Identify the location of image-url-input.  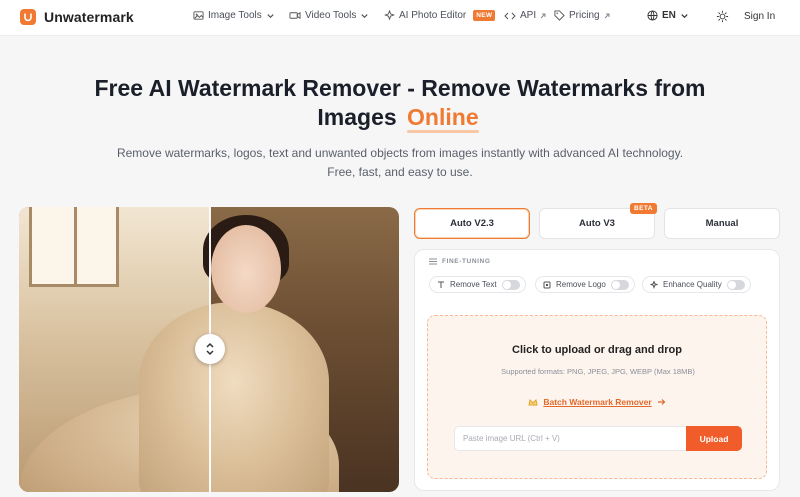
(570, 438).